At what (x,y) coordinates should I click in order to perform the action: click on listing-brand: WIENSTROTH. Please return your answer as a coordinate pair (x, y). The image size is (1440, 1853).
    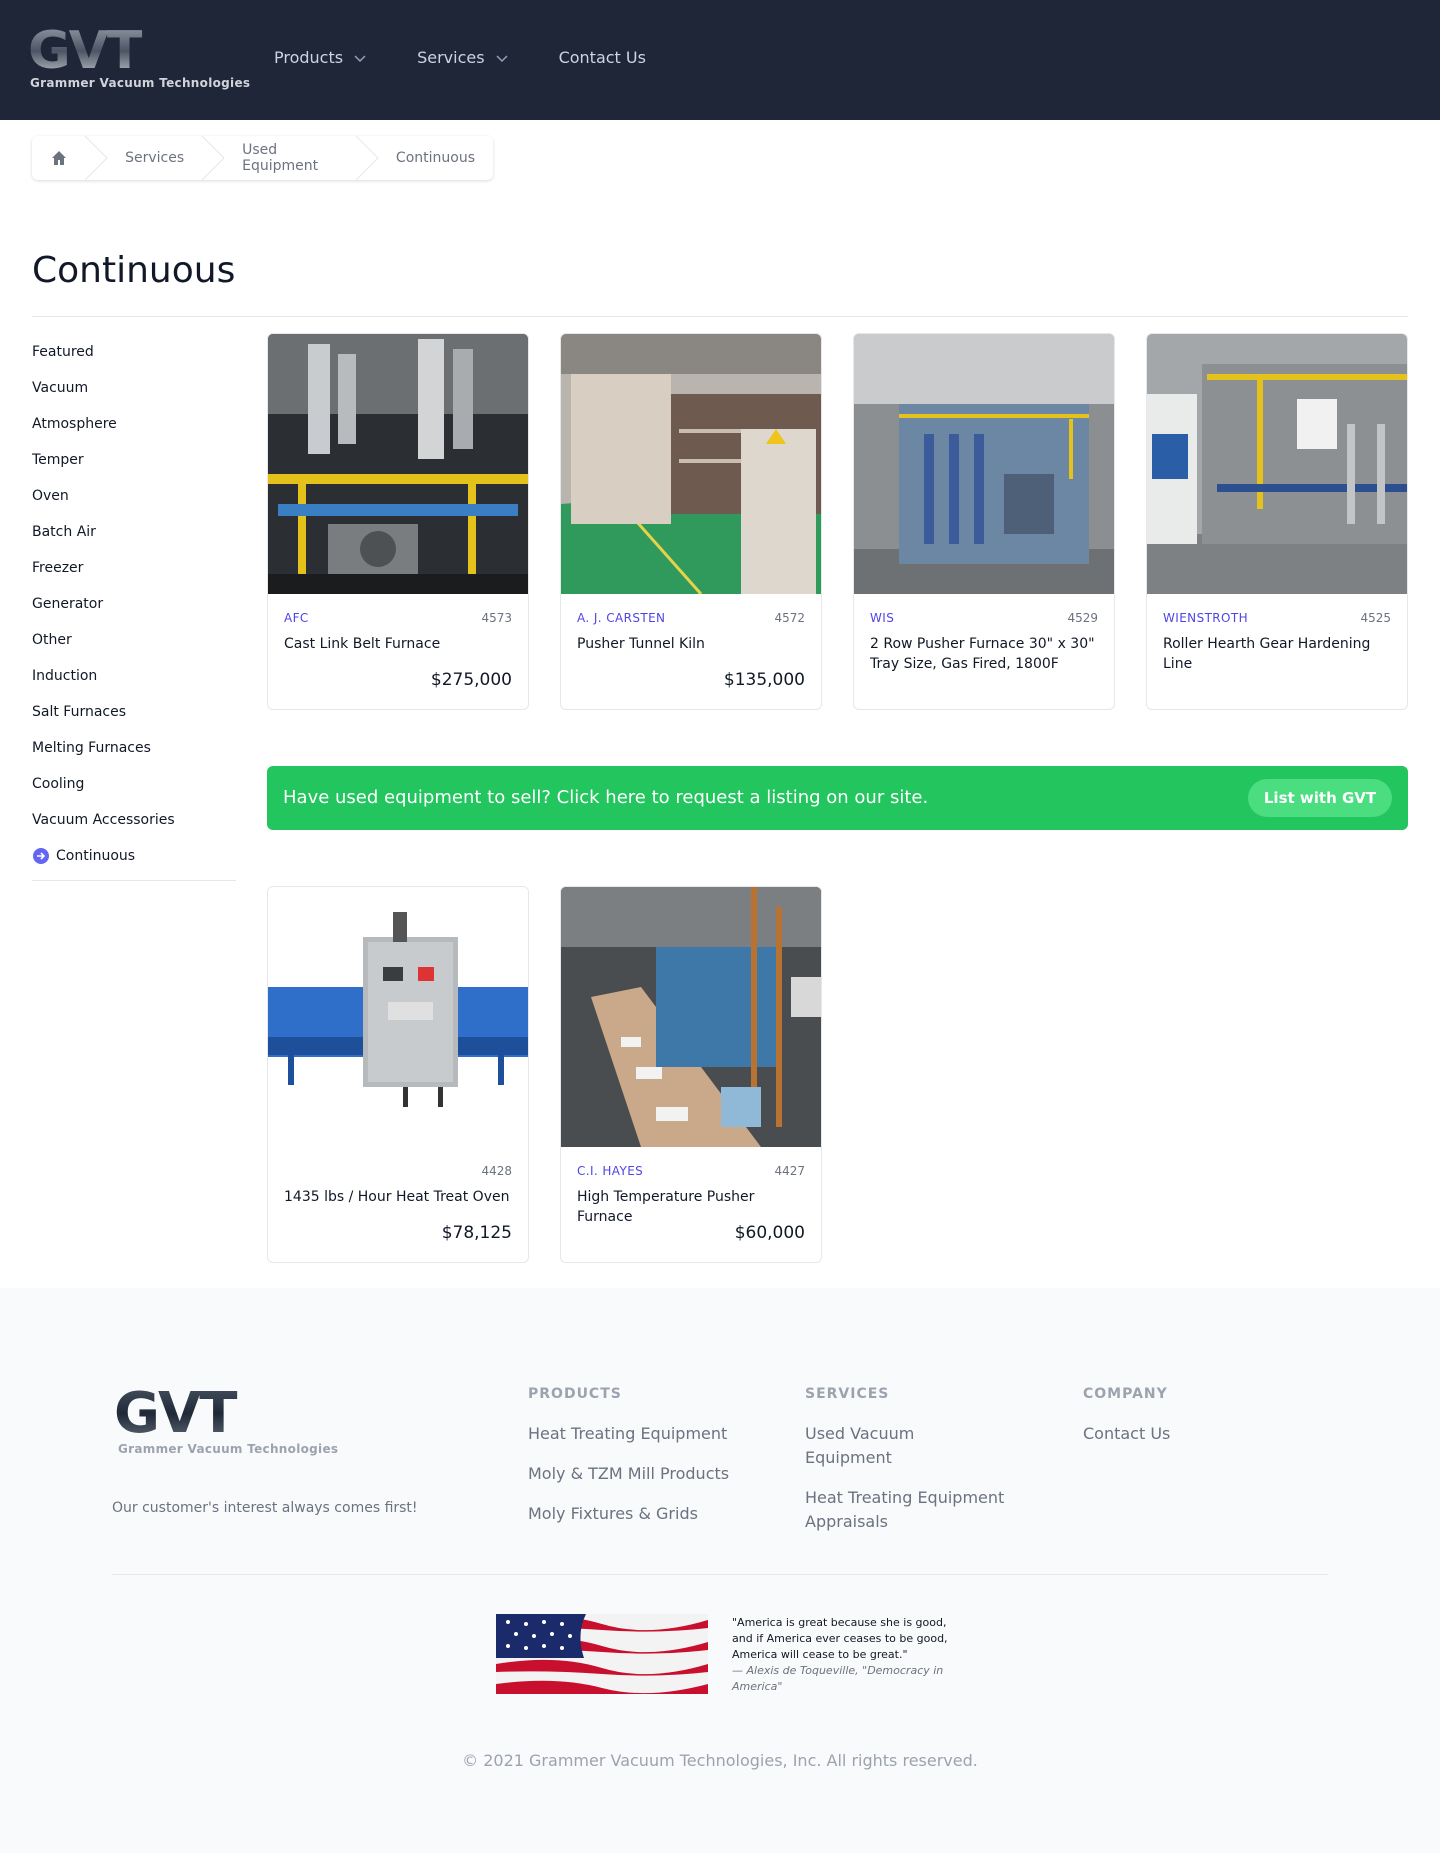
    Looking at the image, I should click on (1206, 618).